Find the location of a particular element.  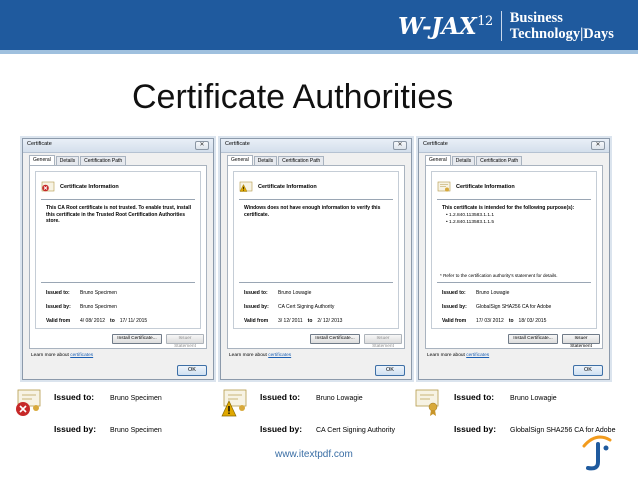

valid-row: Valid from 4/ 08/ 2012 to 17/ 11/ 2015 is located at coordinates (97, 321).